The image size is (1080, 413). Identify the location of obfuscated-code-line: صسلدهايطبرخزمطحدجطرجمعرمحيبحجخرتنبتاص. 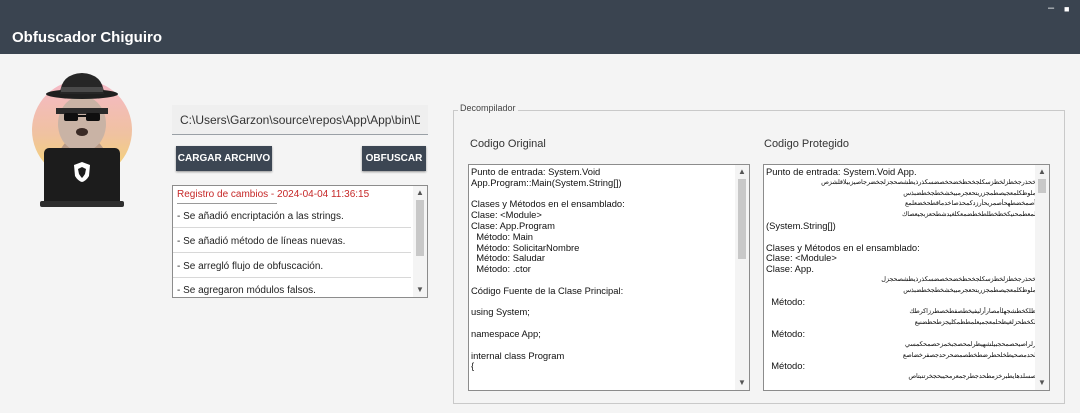
(972, 377).